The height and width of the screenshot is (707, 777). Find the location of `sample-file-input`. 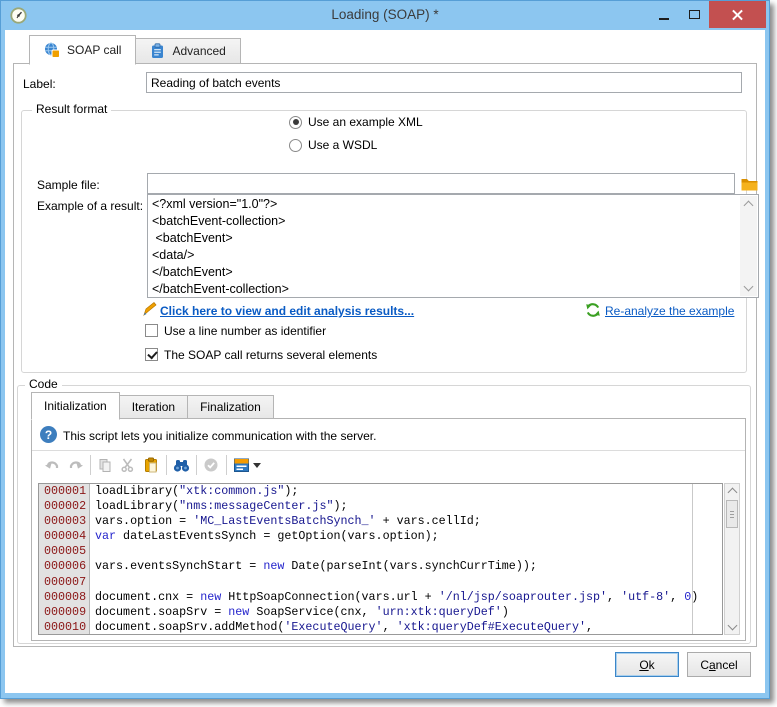

sample-file-input is located at coordinates (441, 183).